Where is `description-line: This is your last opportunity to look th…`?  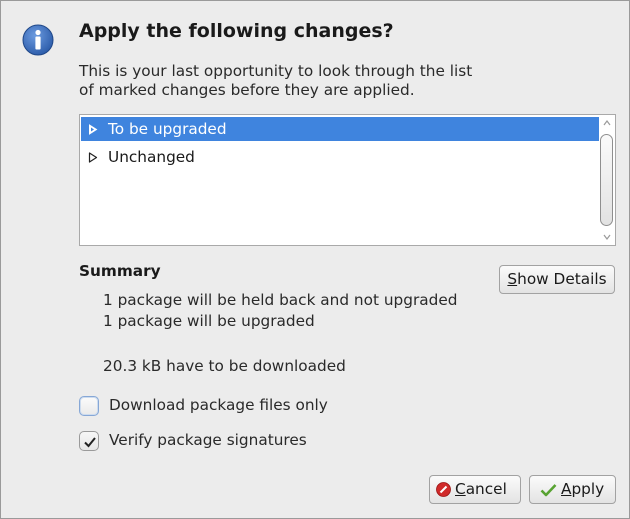
description-line: This is your last opportunity to look th… is located at coordinates (276, 71).